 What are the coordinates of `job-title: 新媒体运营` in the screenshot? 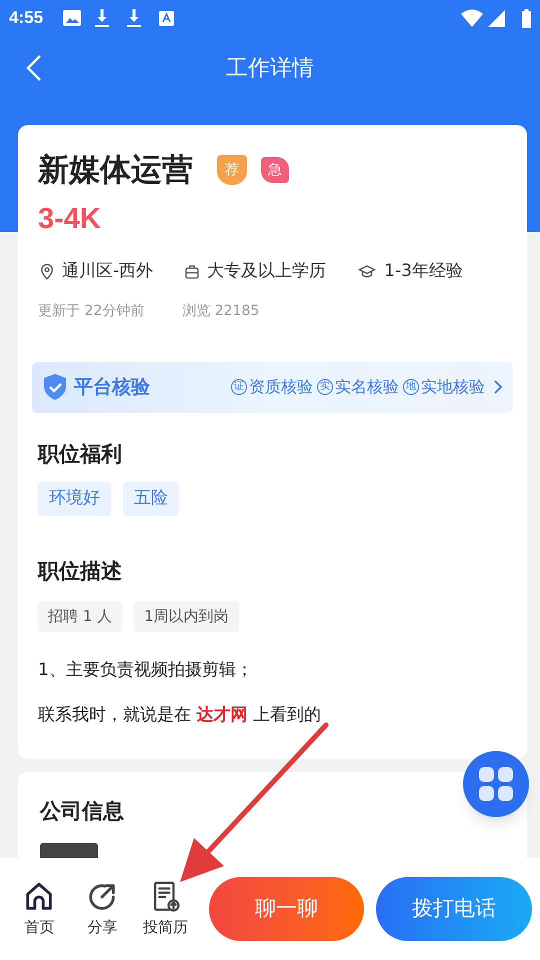 It's located at (115, 170).